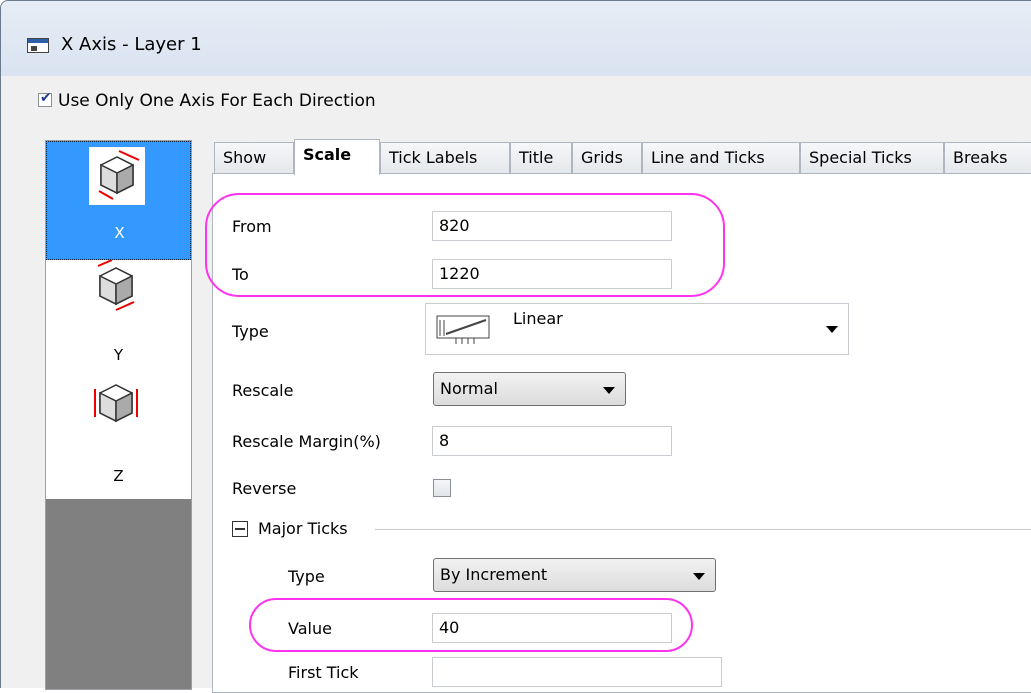 The height and width of the screenshot is (693, 1031). What do you see at coordinates (337, 157) in the screenshot?
I see `tab-scale: Scale` at bounding box center [337, 157].